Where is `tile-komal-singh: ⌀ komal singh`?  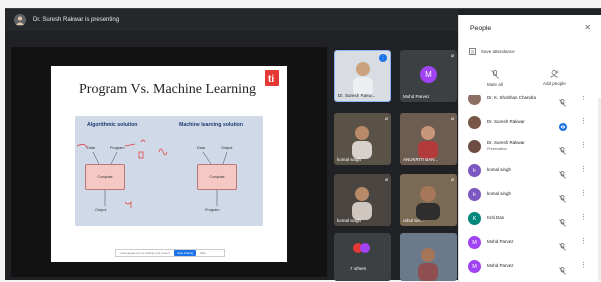
tile-komal-singh: ⌀ komal singh is located at coordinates (362, 139).